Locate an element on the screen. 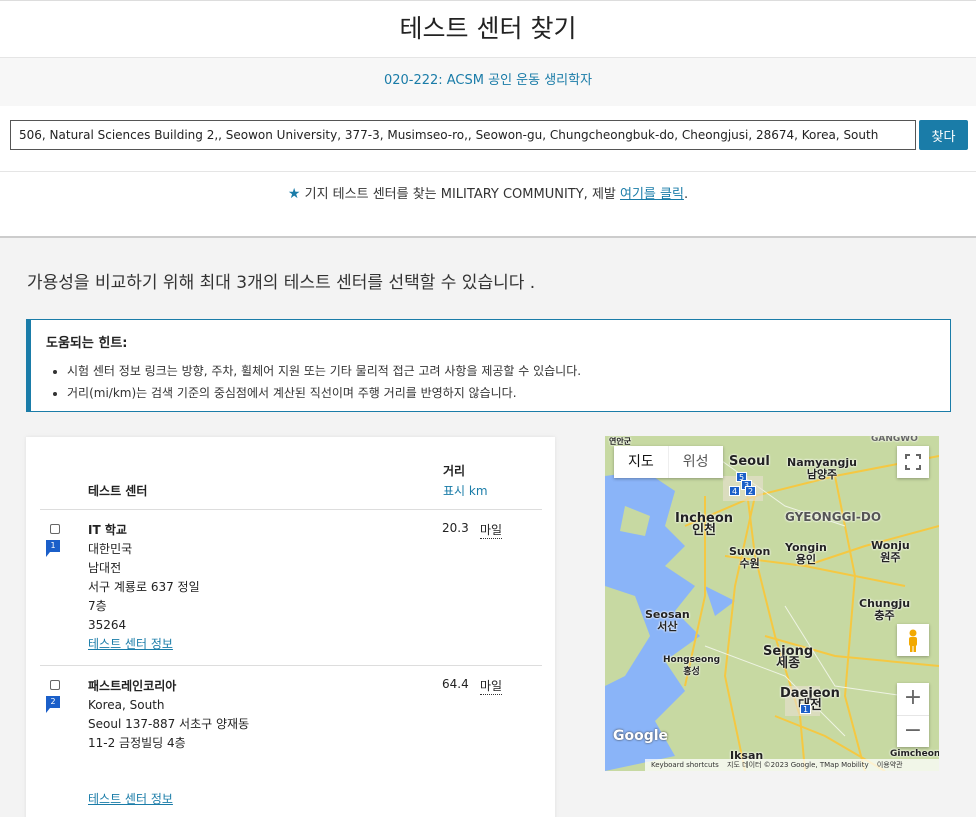  tips-title: 도움되는 힌트: is located at coordinates (87, 343).